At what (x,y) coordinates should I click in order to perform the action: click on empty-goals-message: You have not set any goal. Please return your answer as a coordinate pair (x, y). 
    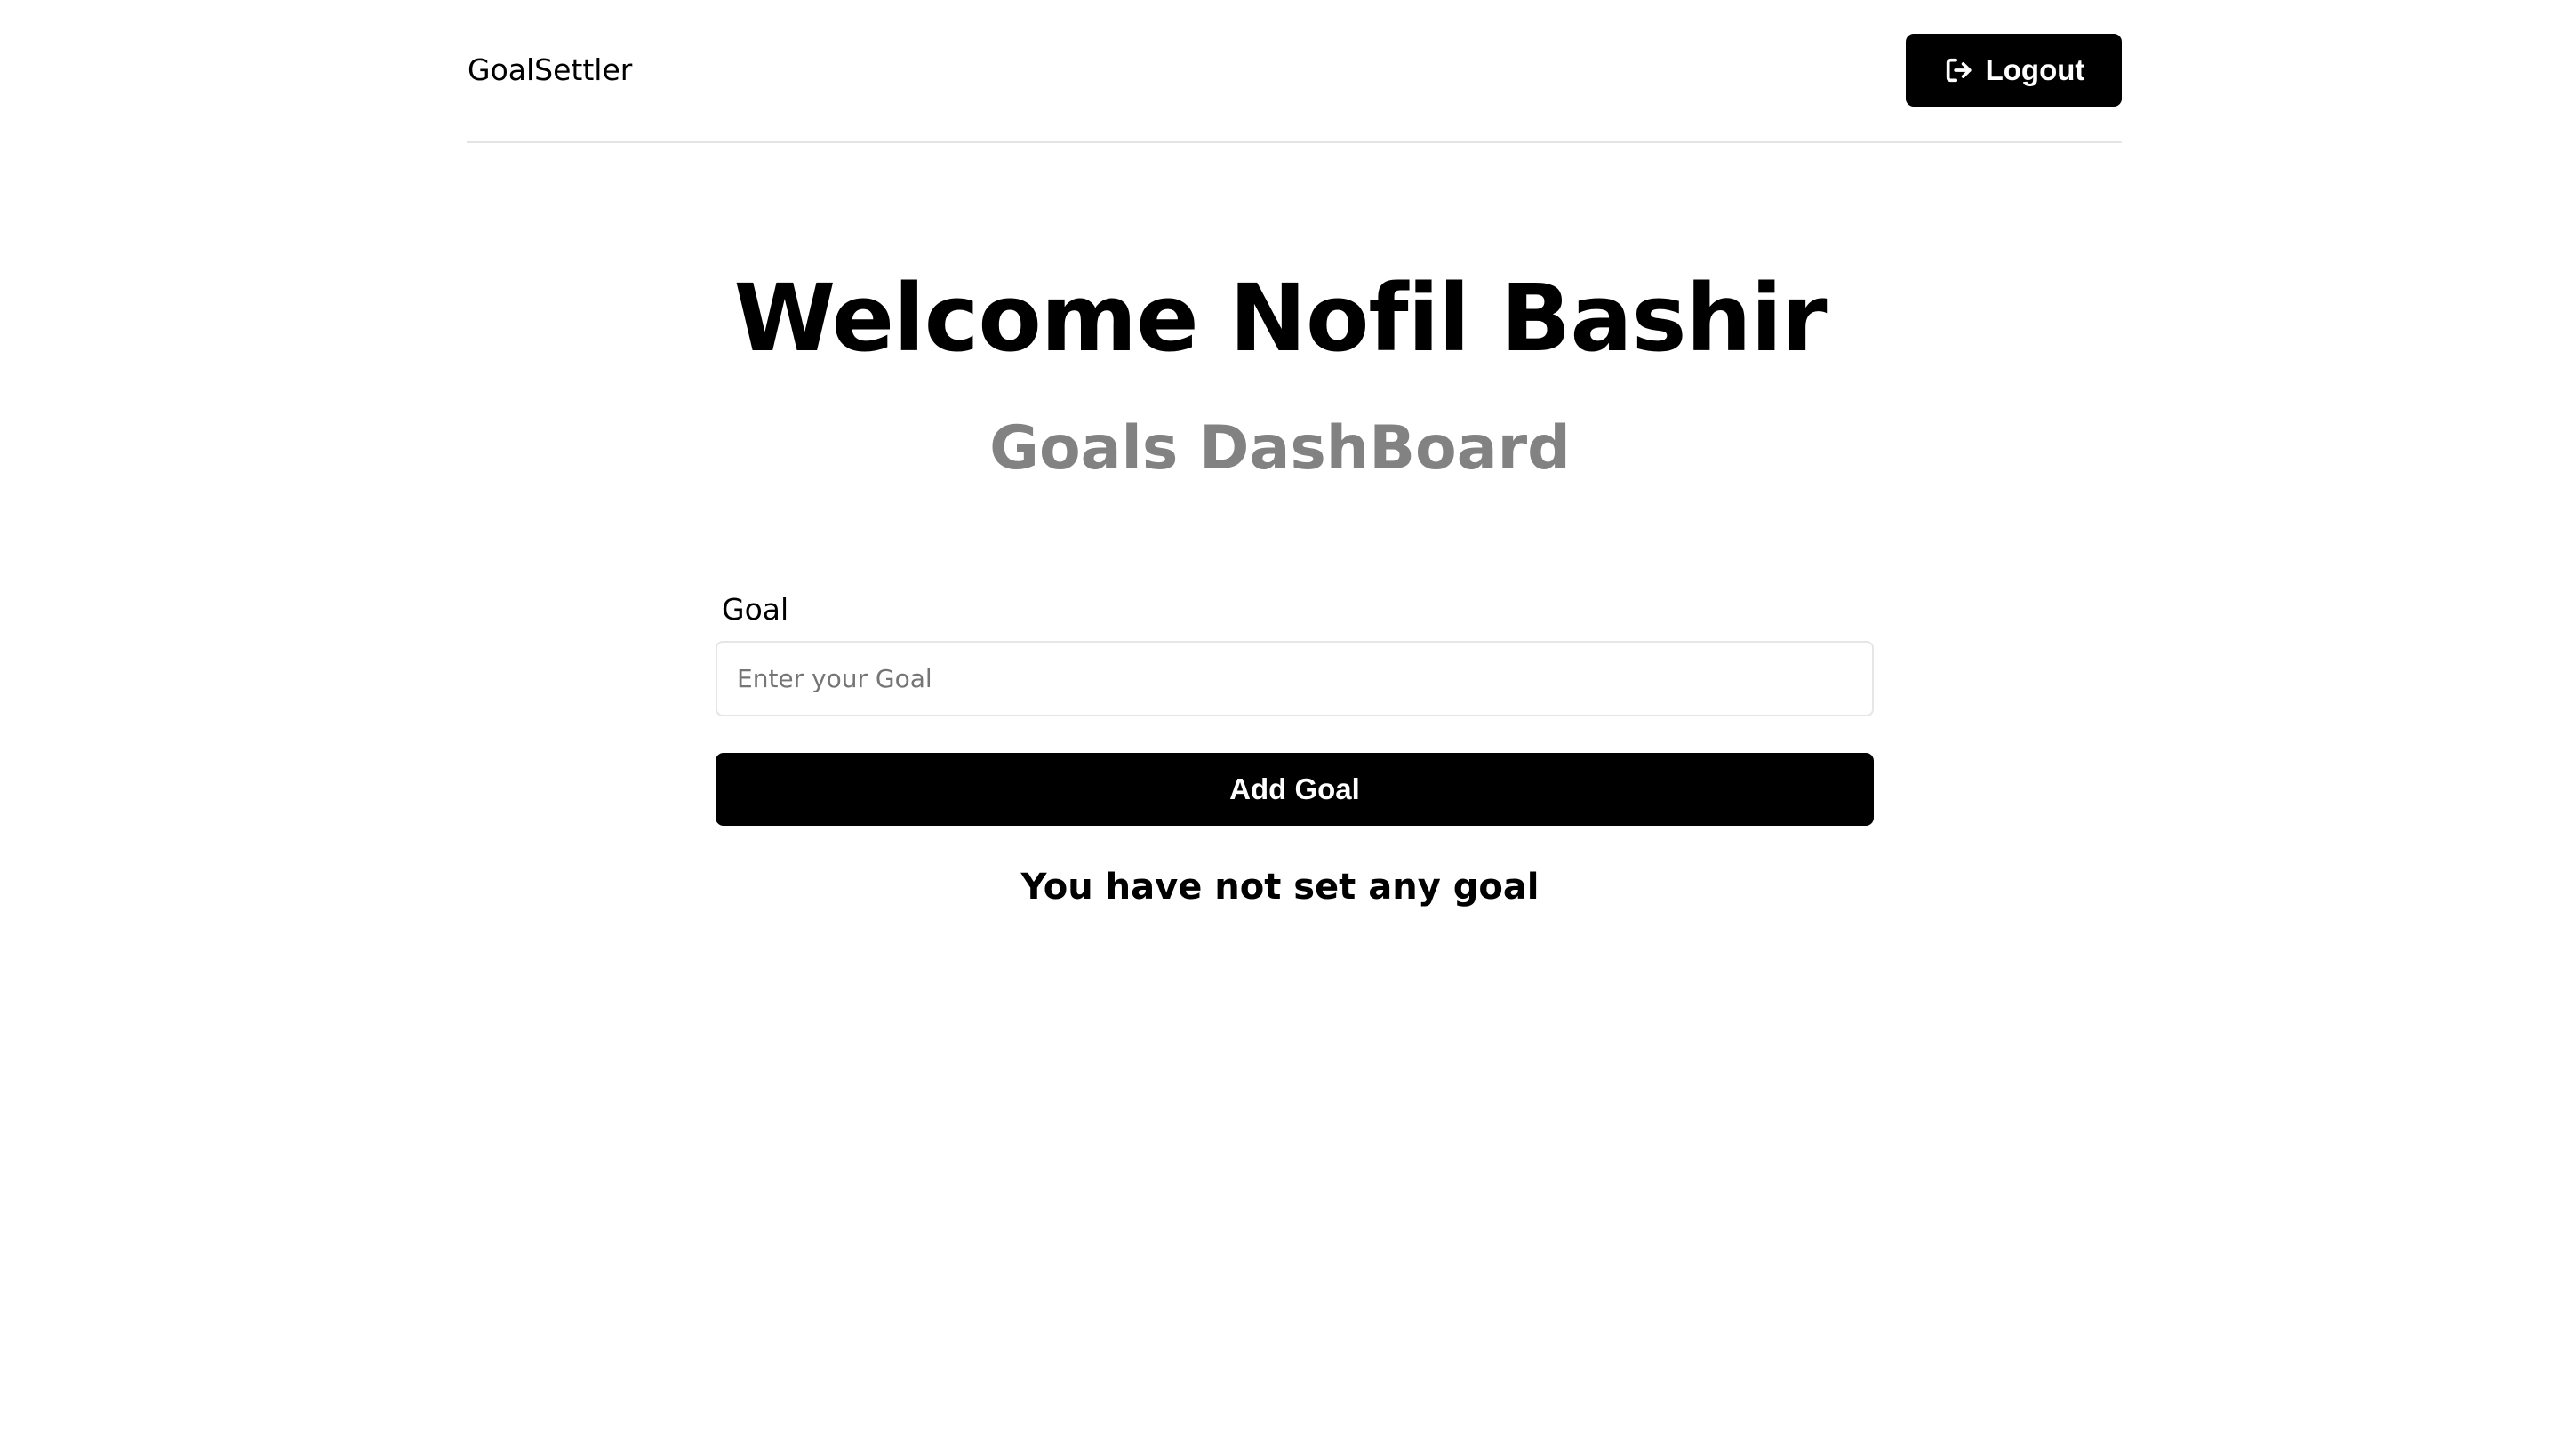
    Looking at the image, I should click on (1280, 887).